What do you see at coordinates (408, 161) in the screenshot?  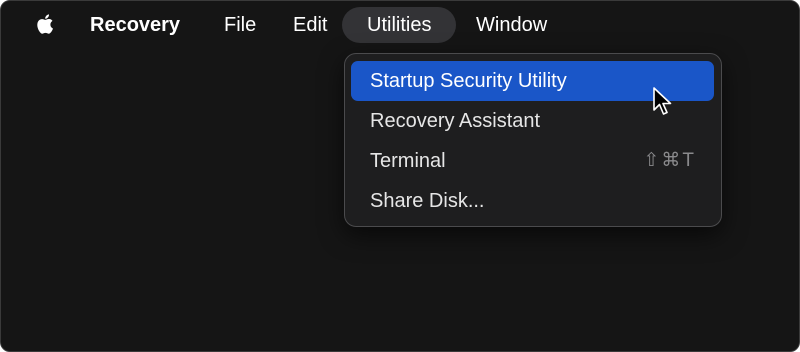 I see `menu-item-label: Terminal` at bounding box center [408, 161].